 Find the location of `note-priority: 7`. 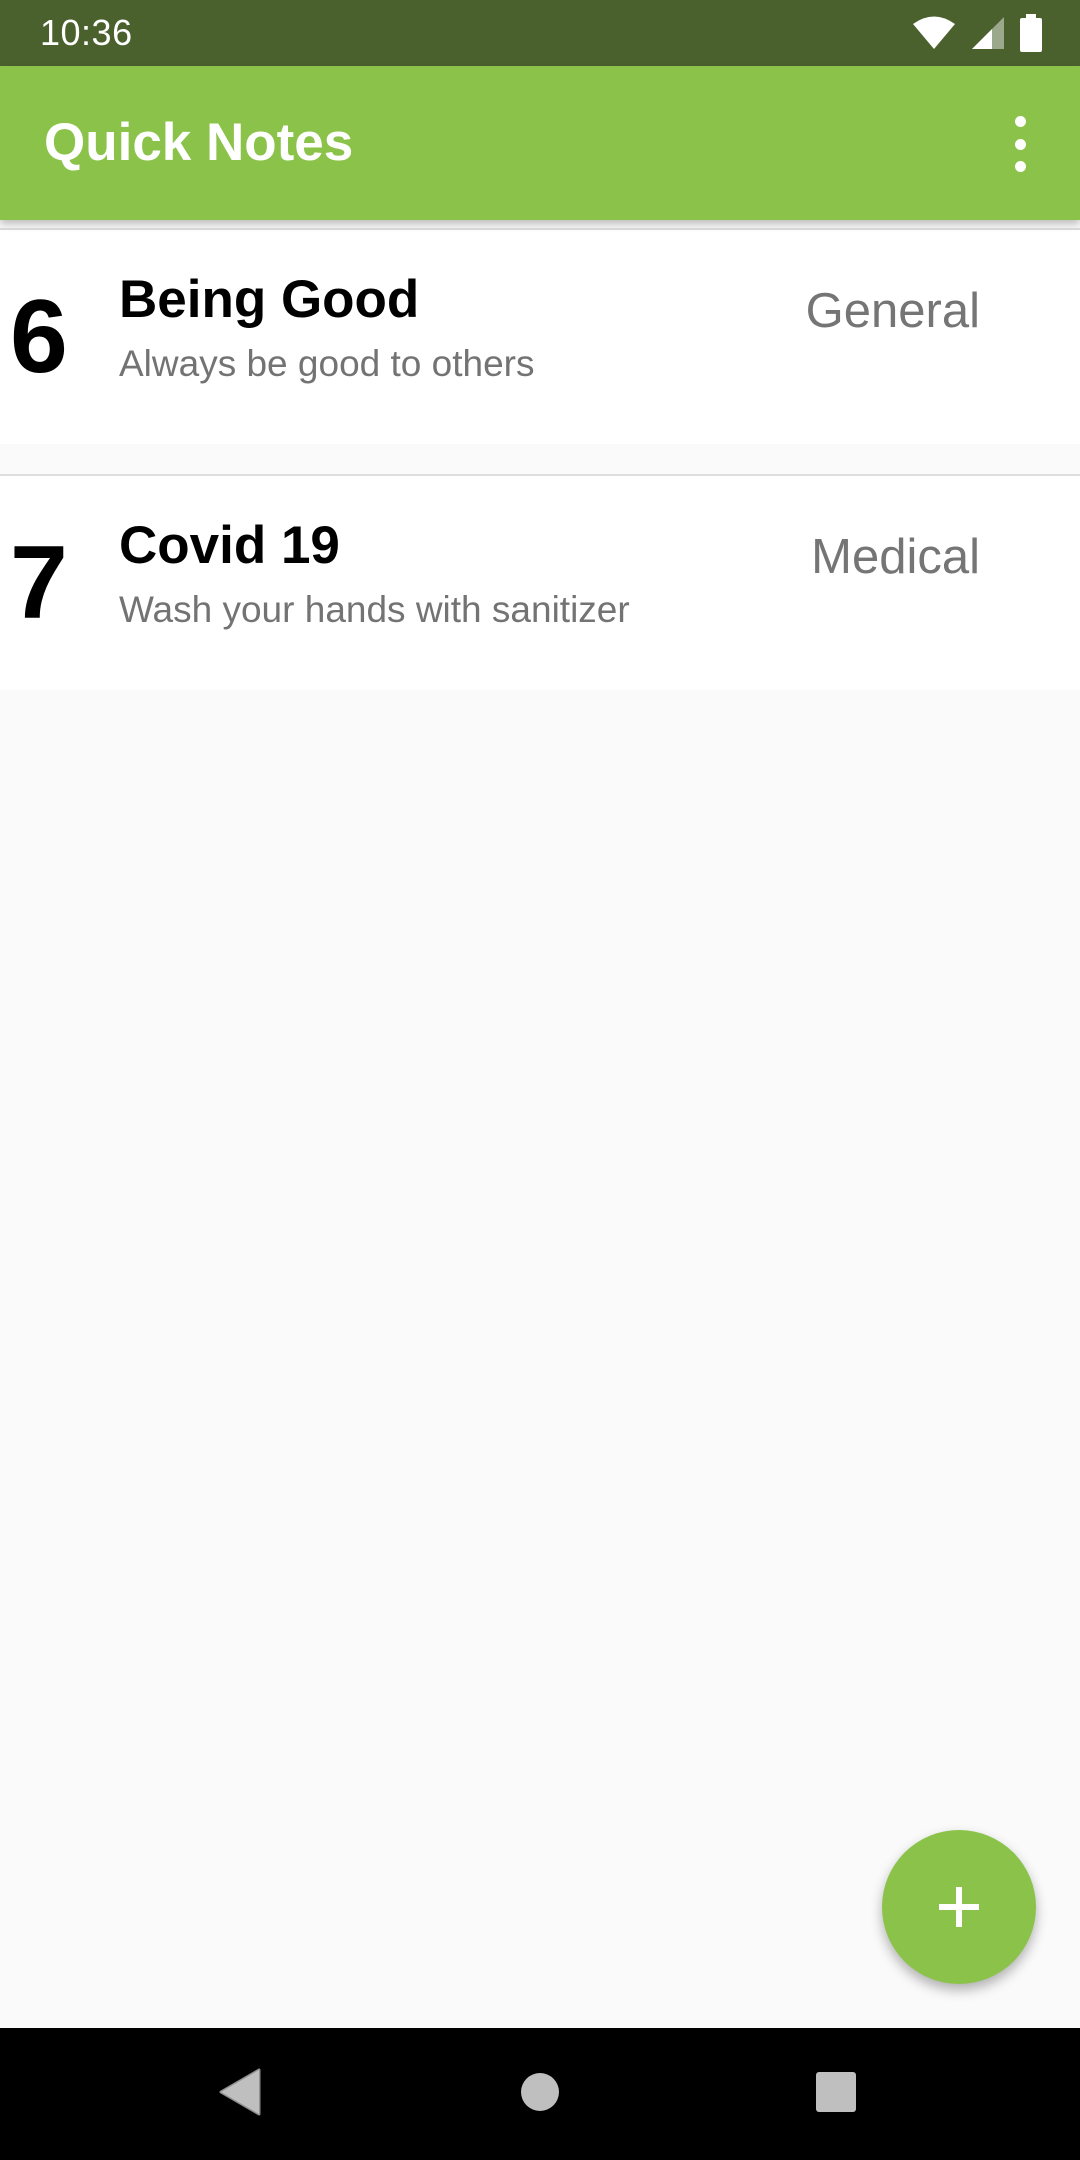

note-priority: 7 is located at coordinates (39, 583).